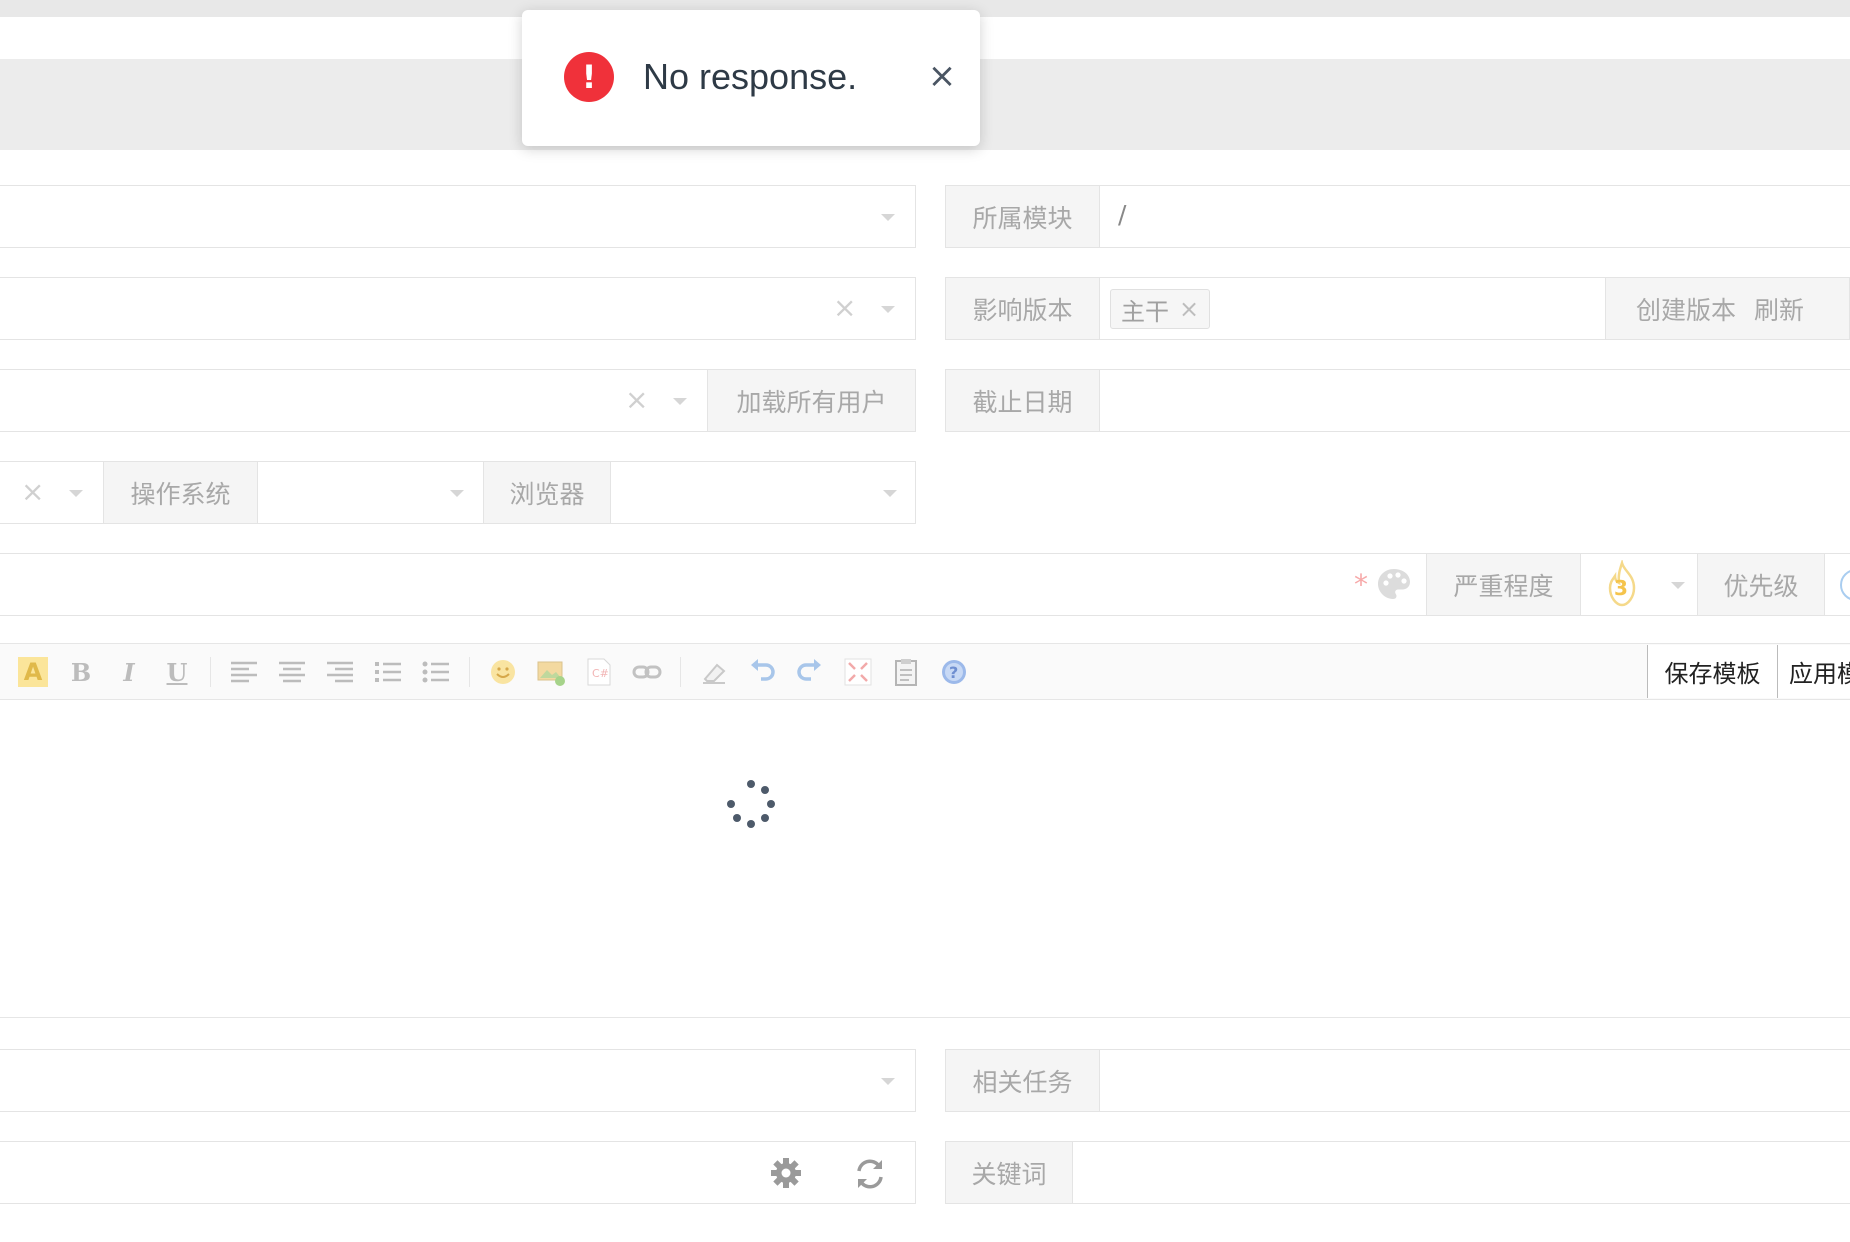  I want to click on severity-value: 3, so click(1621, 588).